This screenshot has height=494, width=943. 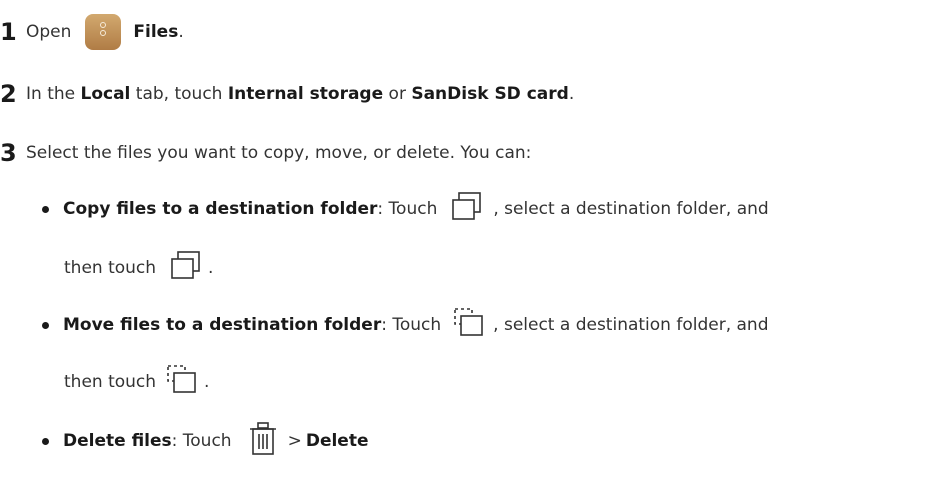 I want to click on copy-text-a: : Touch, so click(x=407, y=209).